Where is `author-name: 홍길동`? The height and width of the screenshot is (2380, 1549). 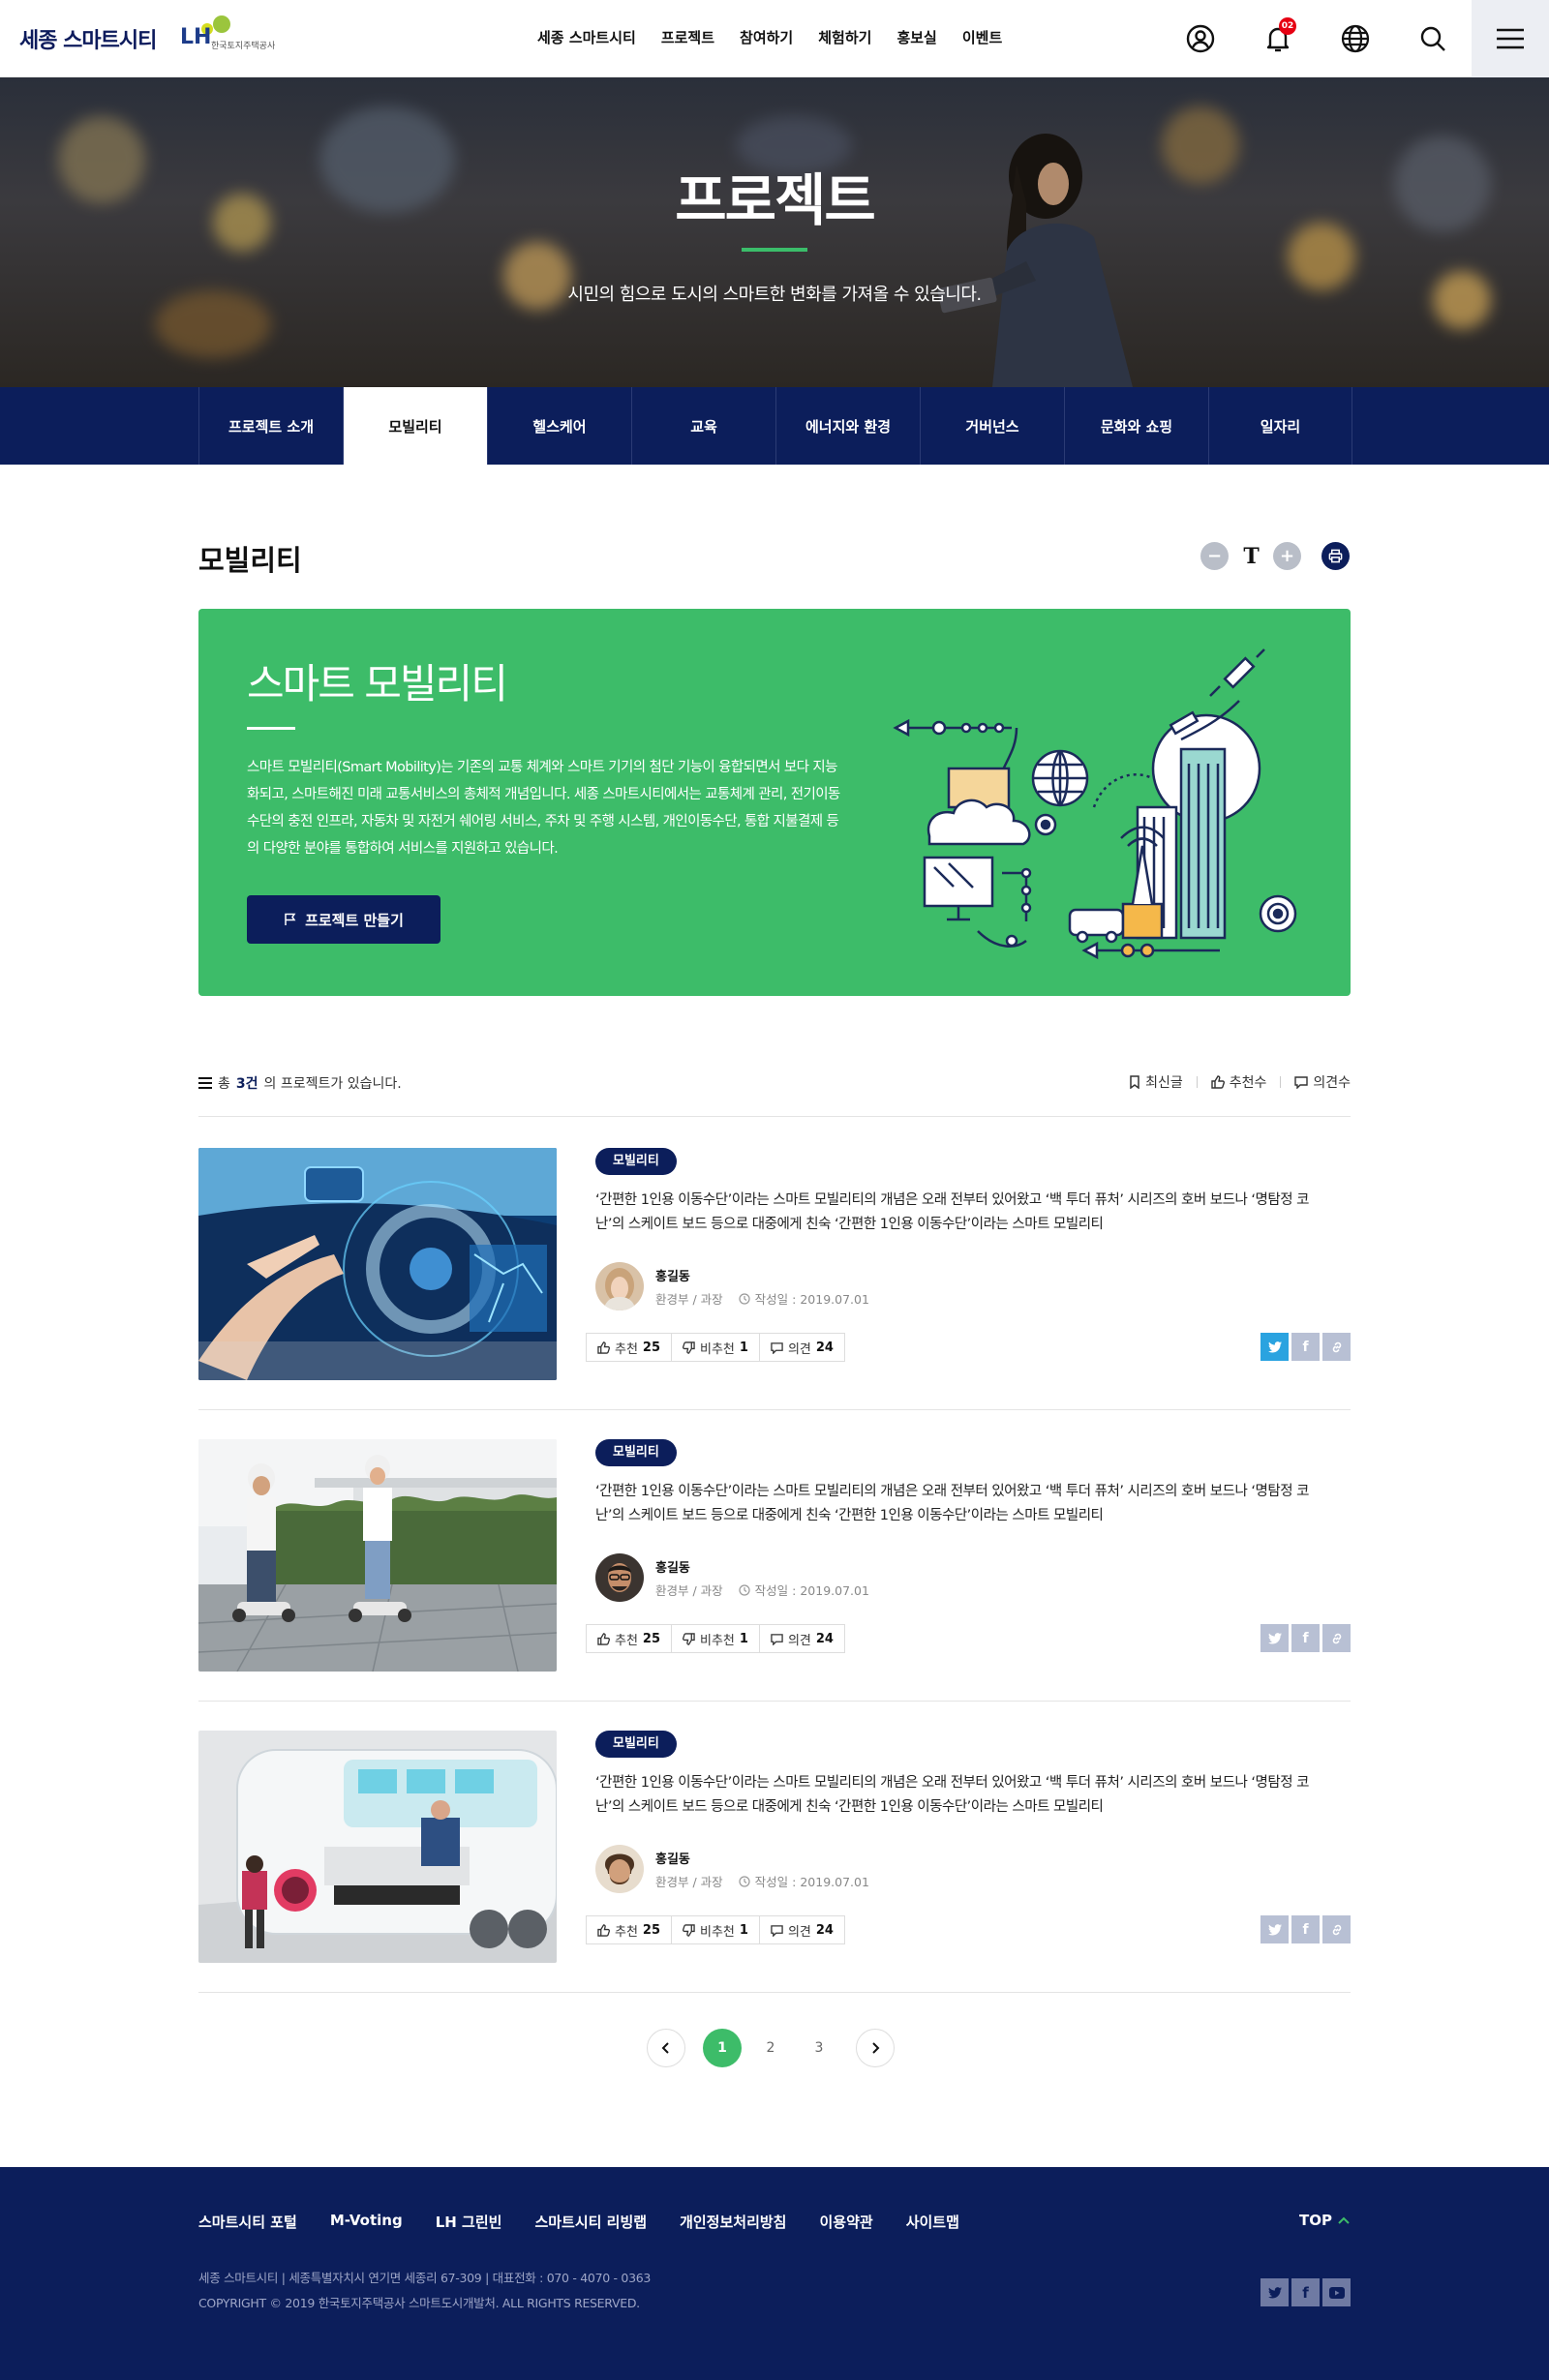 author-name: 홍길동 is located at coordinates (673, 1277).